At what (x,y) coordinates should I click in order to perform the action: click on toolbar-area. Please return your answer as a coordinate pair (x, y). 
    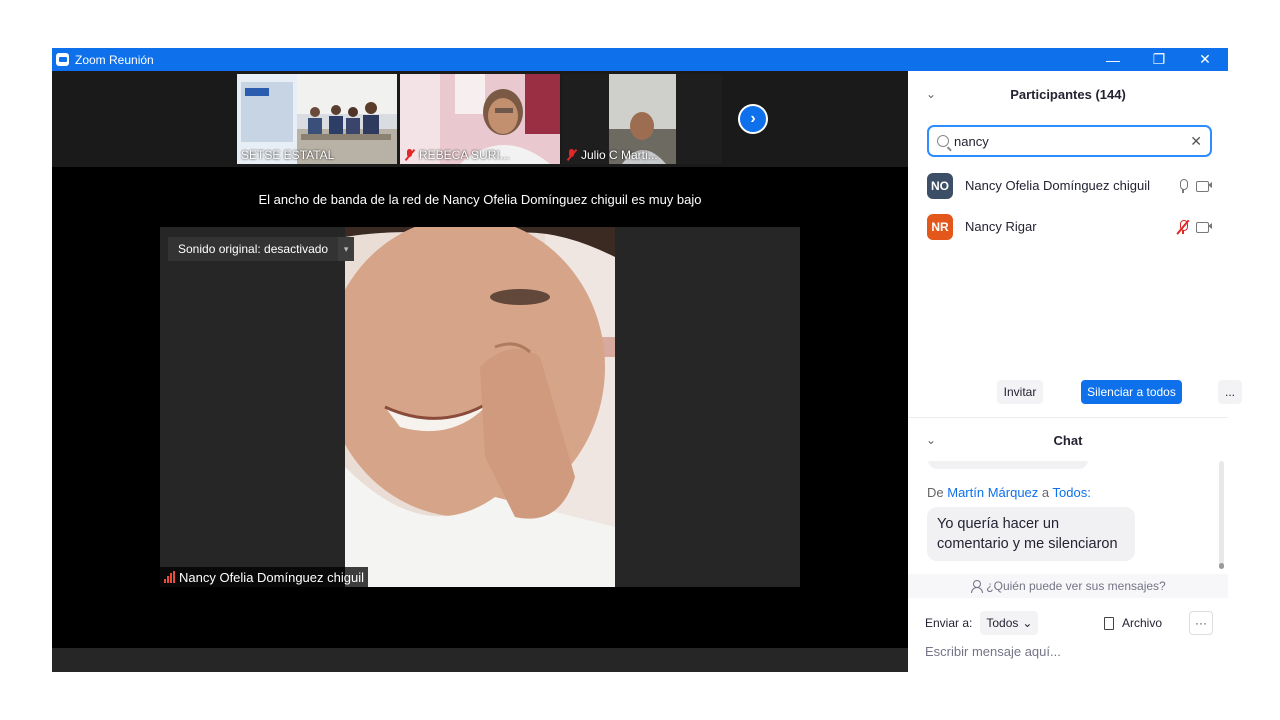
    Looking at the image, I should click on (480, 660).